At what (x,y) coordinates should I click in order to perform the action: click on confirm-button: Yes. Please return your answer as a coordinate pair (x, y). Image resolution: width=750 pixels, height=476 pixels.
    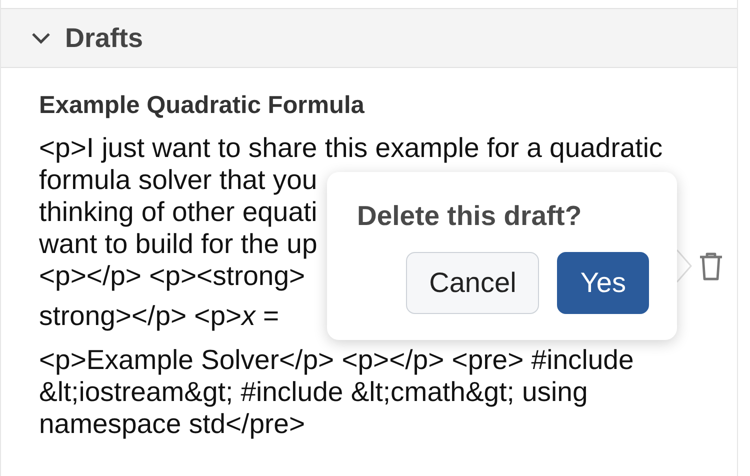
    Looking at the image, I should click on (603, 283).